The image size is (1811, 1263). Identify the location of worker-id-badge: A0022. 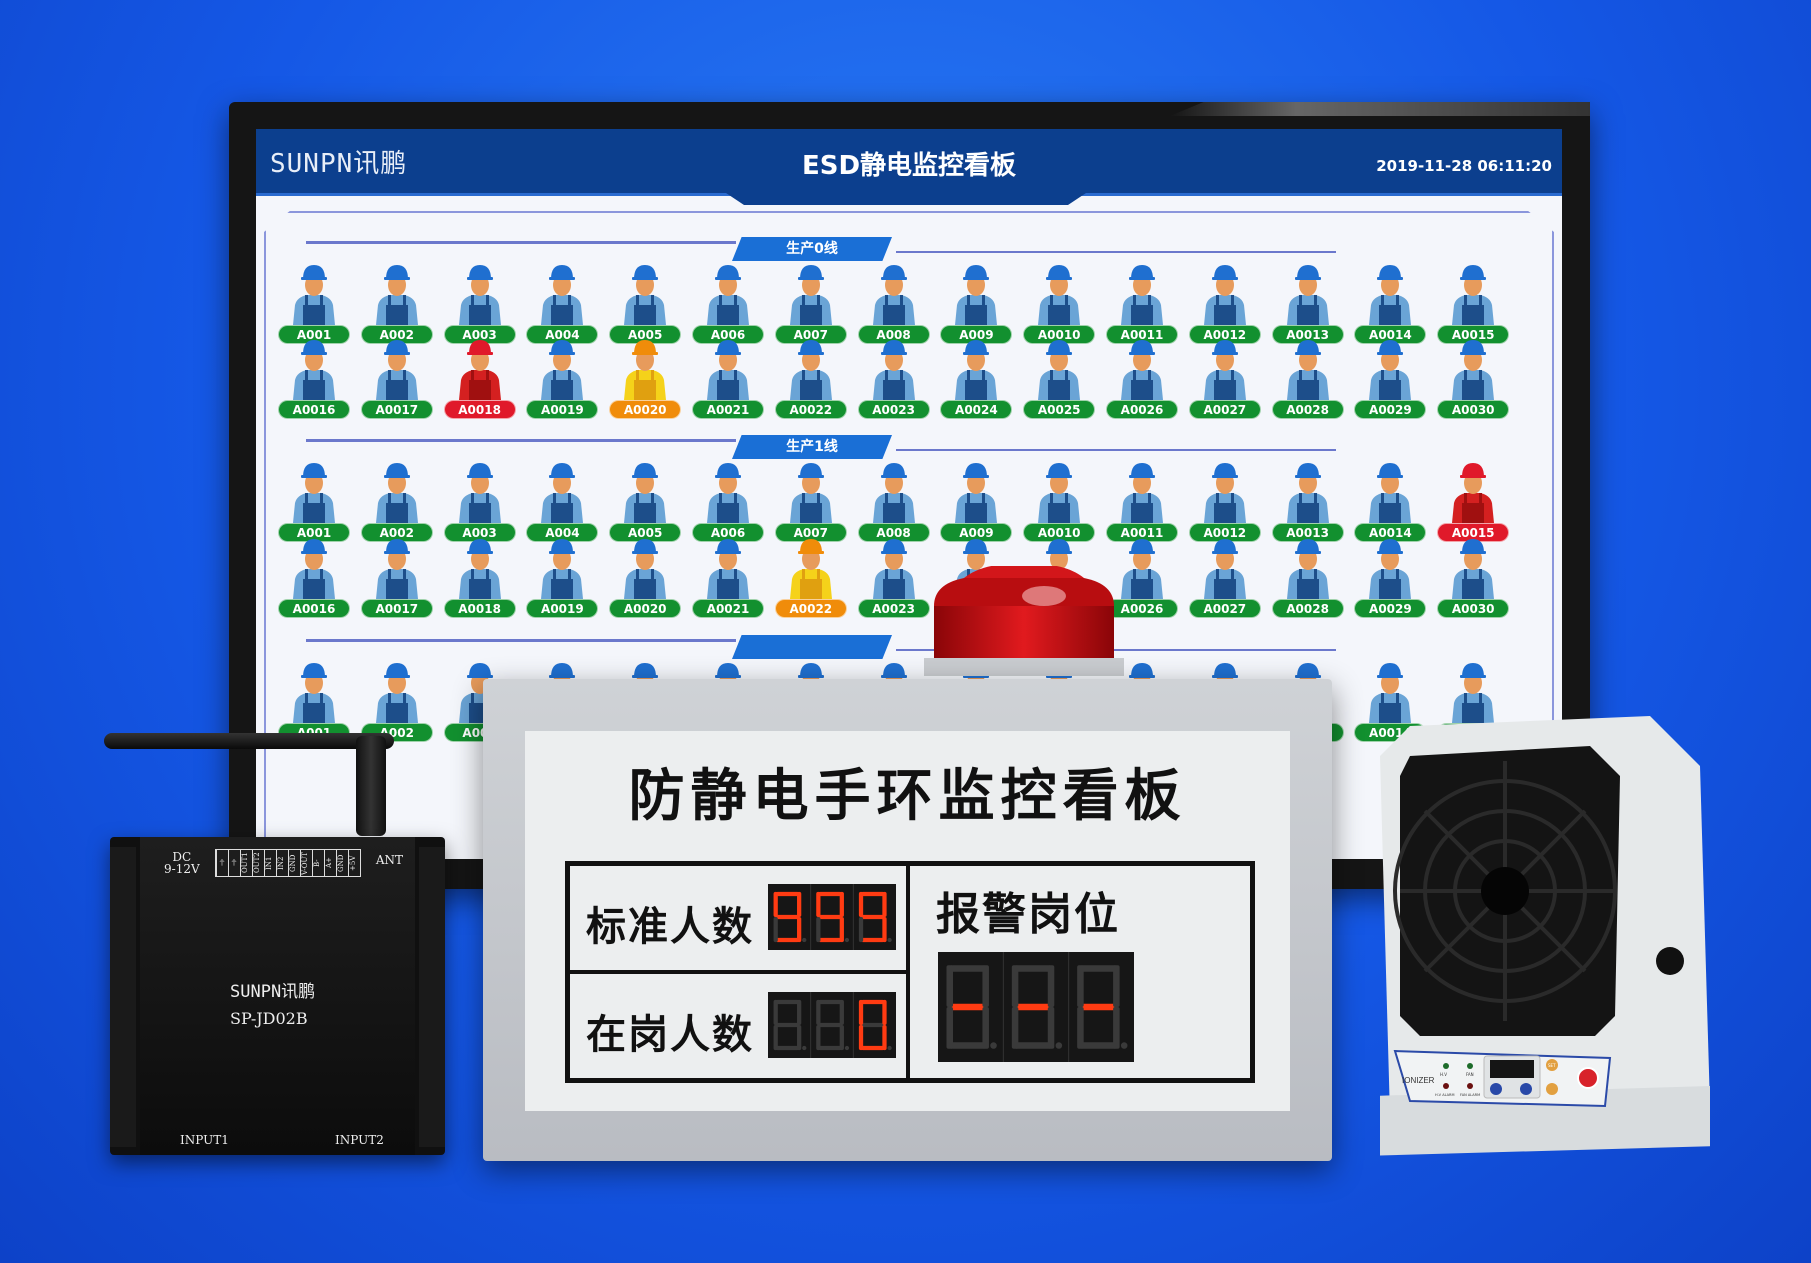
(810, 409).